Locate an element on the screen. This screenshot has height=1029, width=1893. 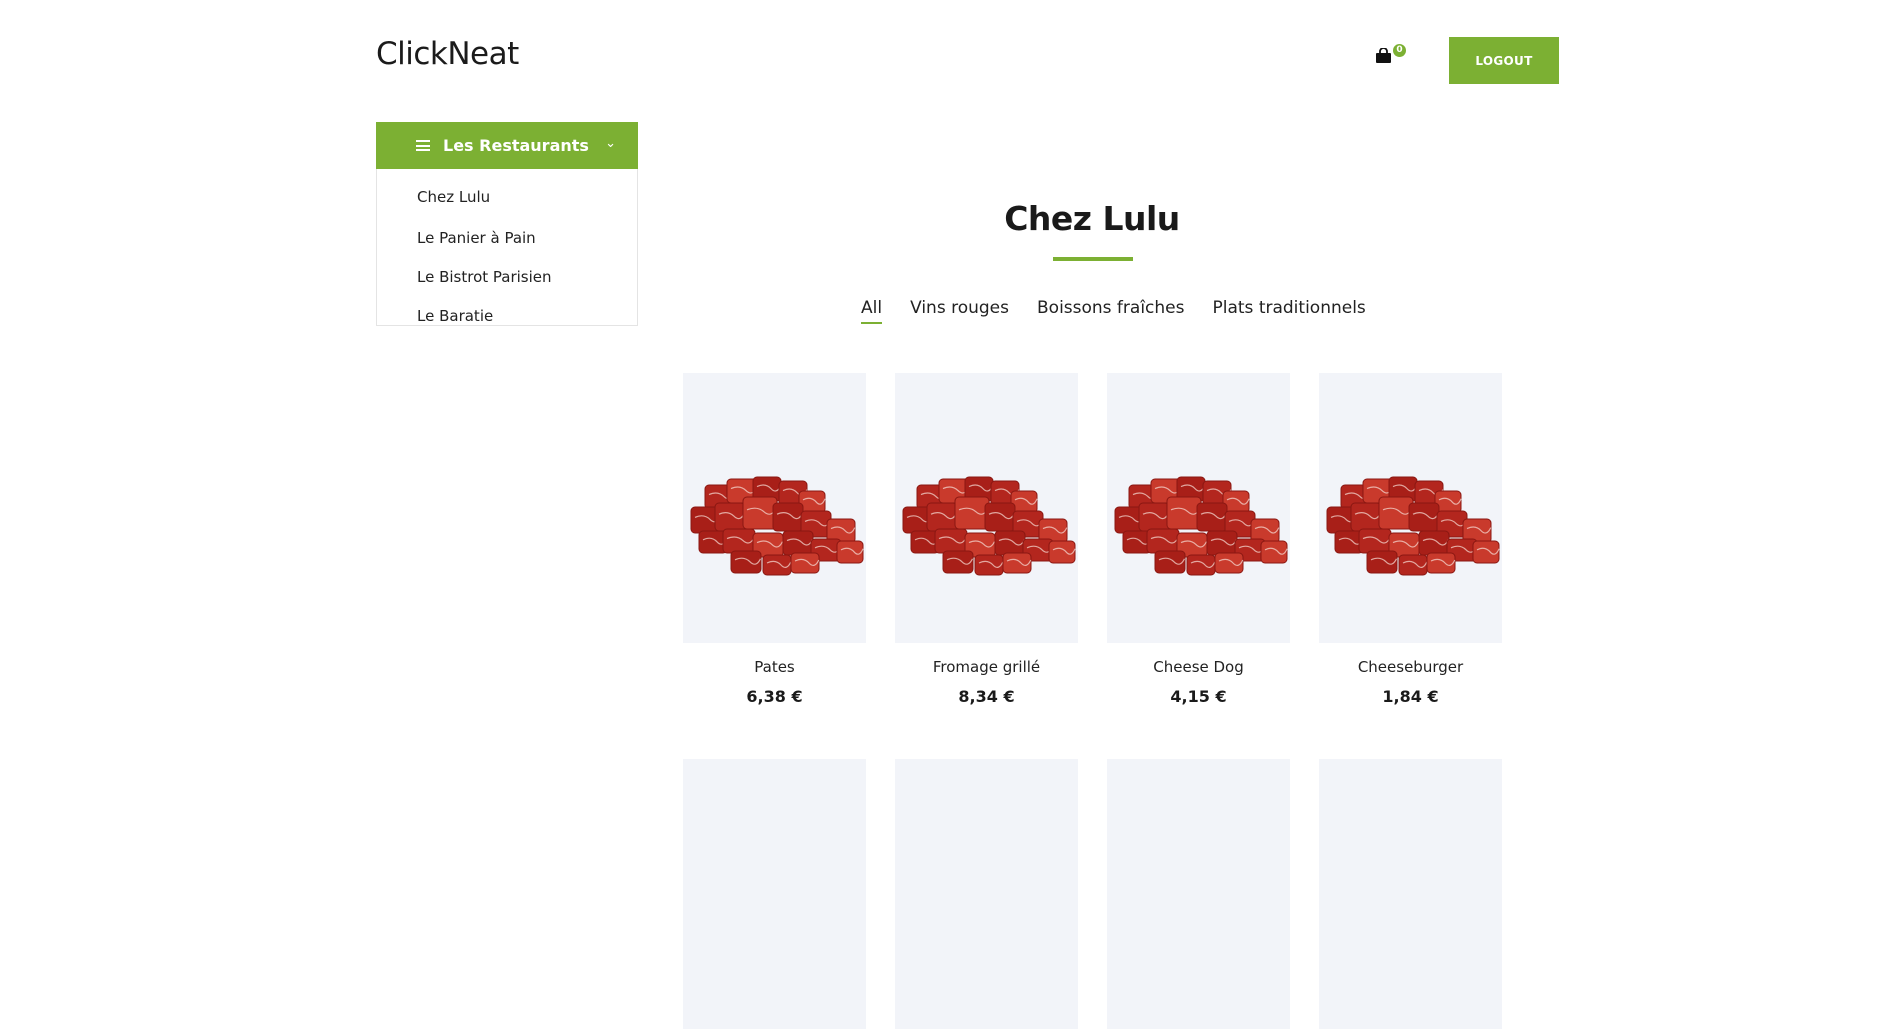
sidebar-item-le-baratie: Le Baratie is located at coordinates (507, 320).